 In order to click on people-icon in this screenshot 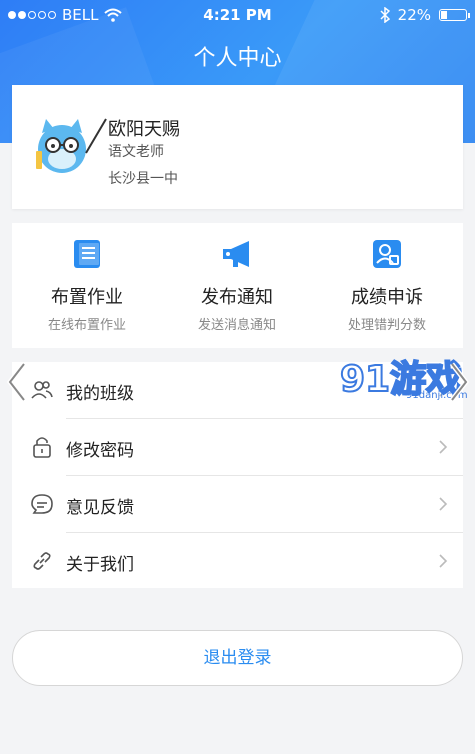, I will do `click(42, 390)`.